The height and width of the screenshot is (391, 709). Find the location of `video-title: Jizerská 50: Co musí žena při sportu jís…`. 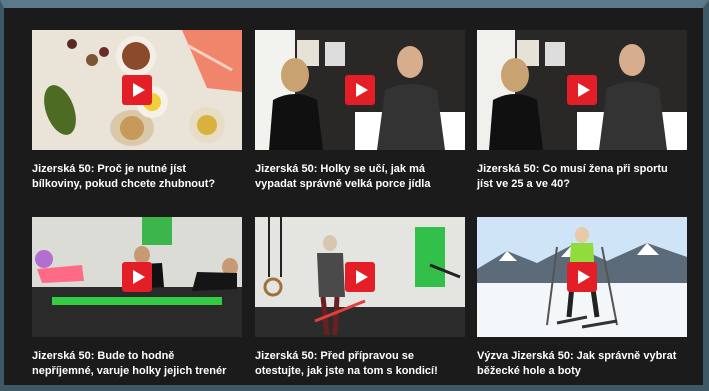

video-title: Jizerská 50: Co musí žena při sportu jís… is located at coordinates (582, 177).